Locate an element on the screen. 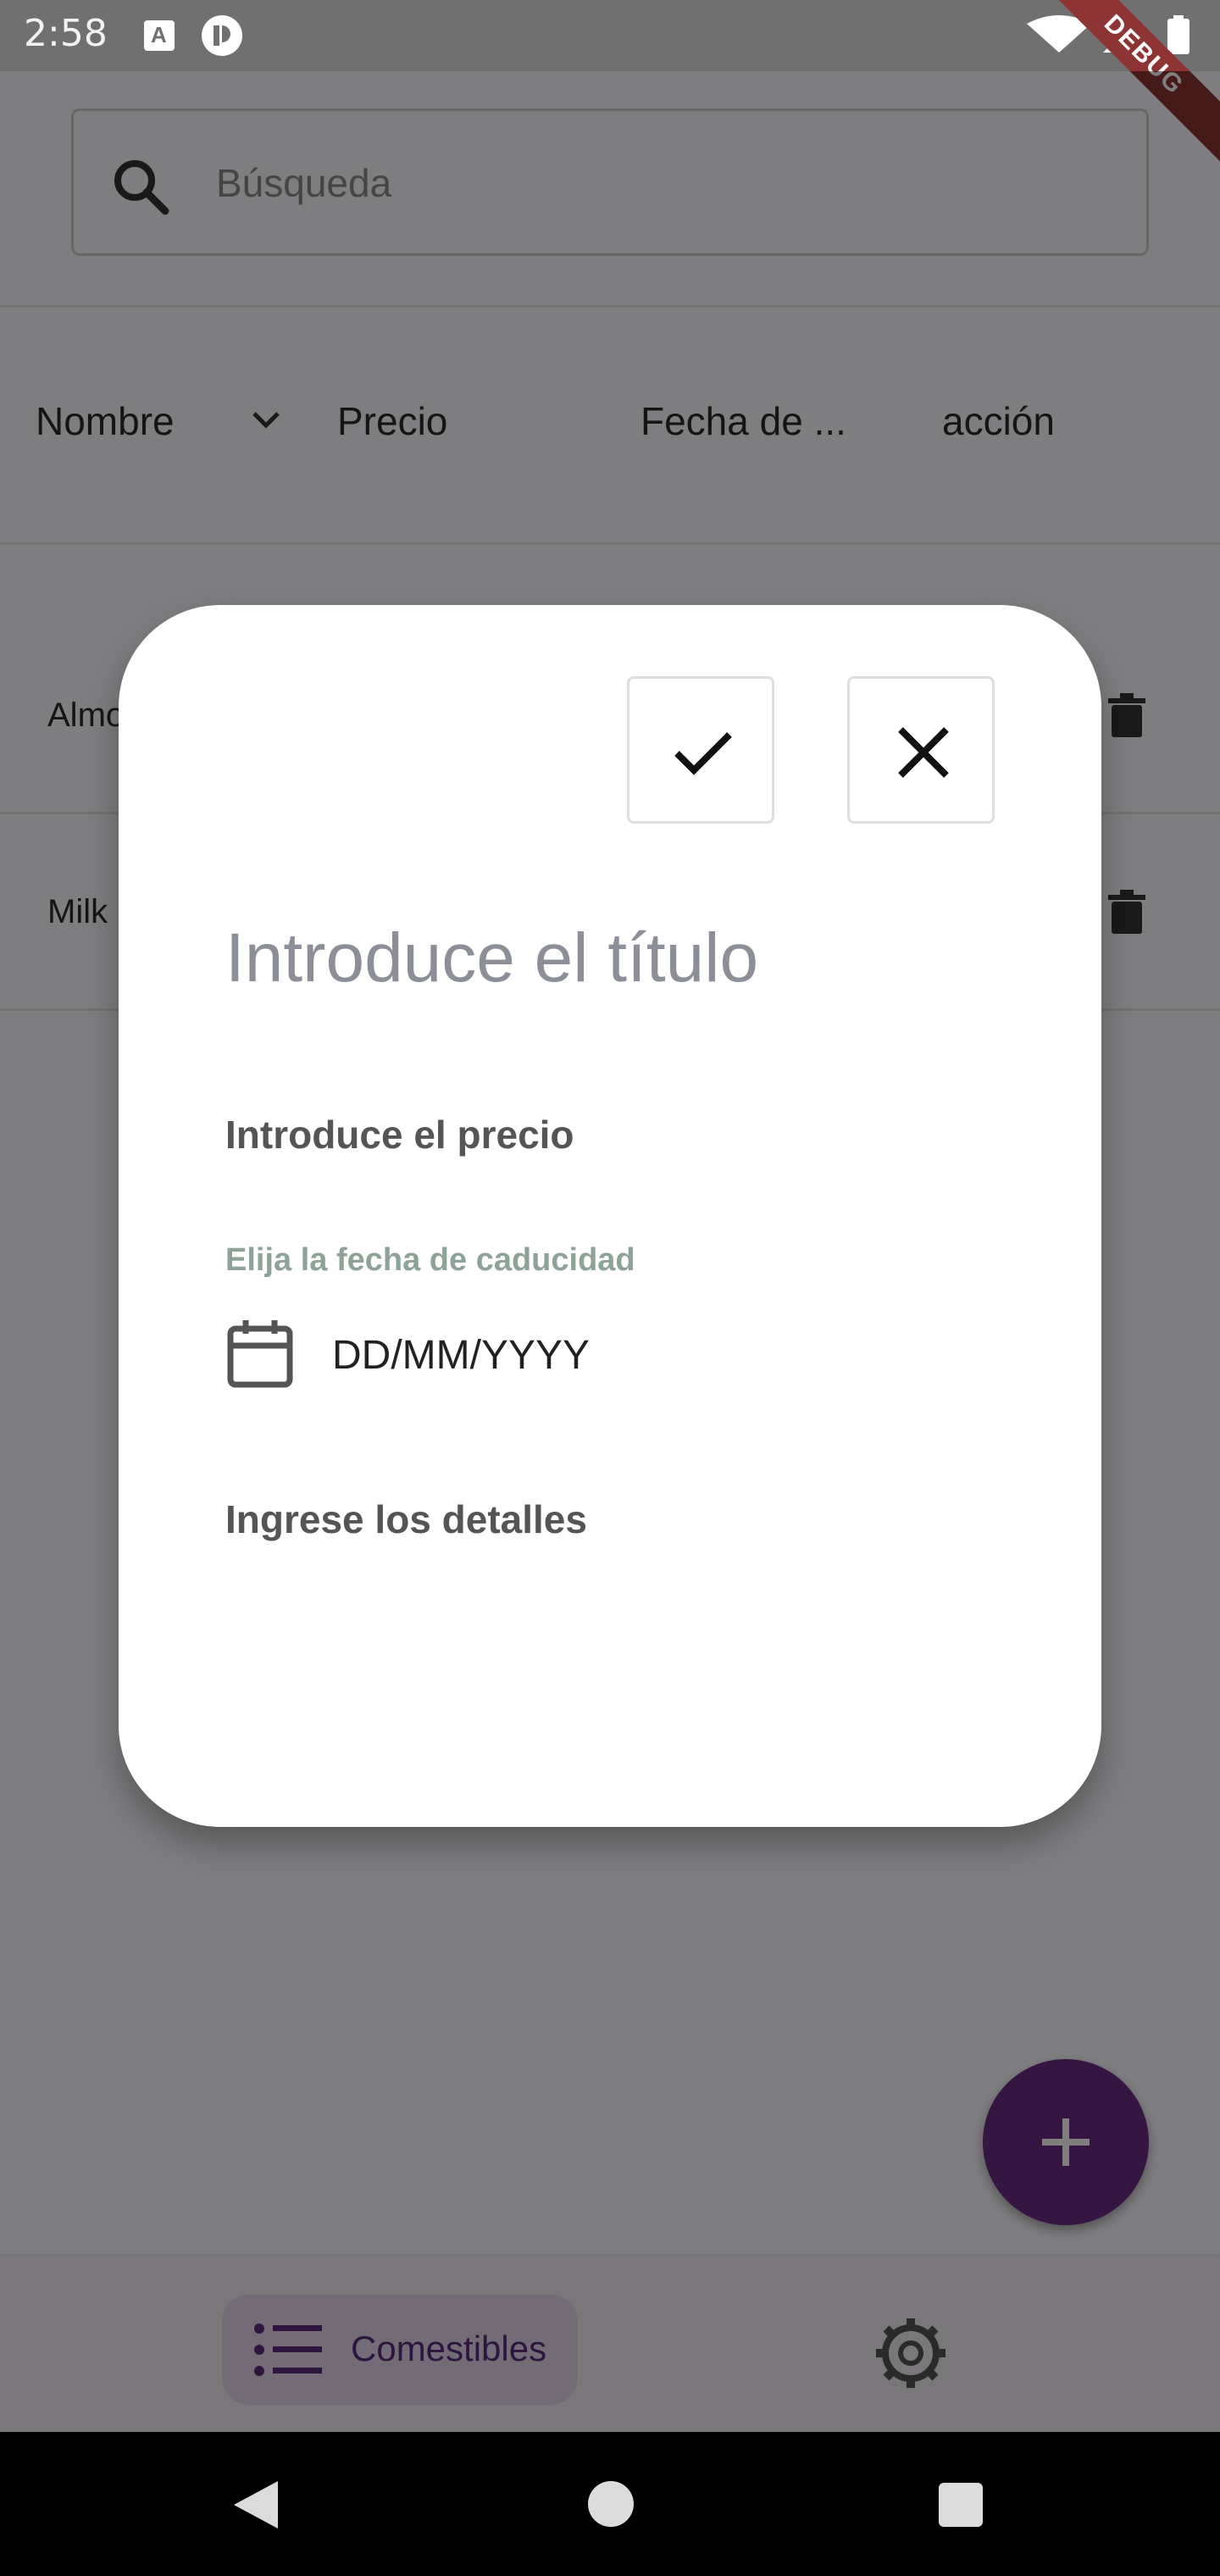 This screenshot has height=2576, width=1220. confirm-button is located at coordinates (700, 750).